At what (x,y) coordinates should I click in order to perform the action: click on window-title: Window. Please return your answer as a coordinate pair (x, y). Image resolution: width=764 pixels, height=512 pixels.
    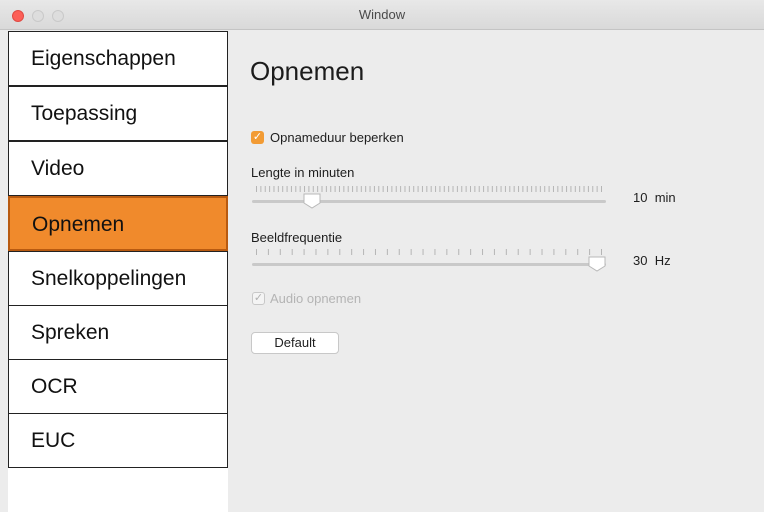
    Looking at the image, I should click on (382, 14).